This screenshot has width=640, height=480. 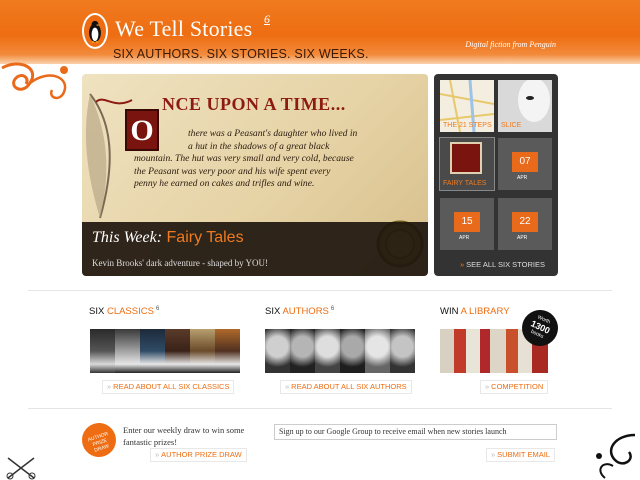 What do you see at coordinates (34, 81) in the screenshot?
I see `swirl-left-icon` at bounding box center [34, 81].